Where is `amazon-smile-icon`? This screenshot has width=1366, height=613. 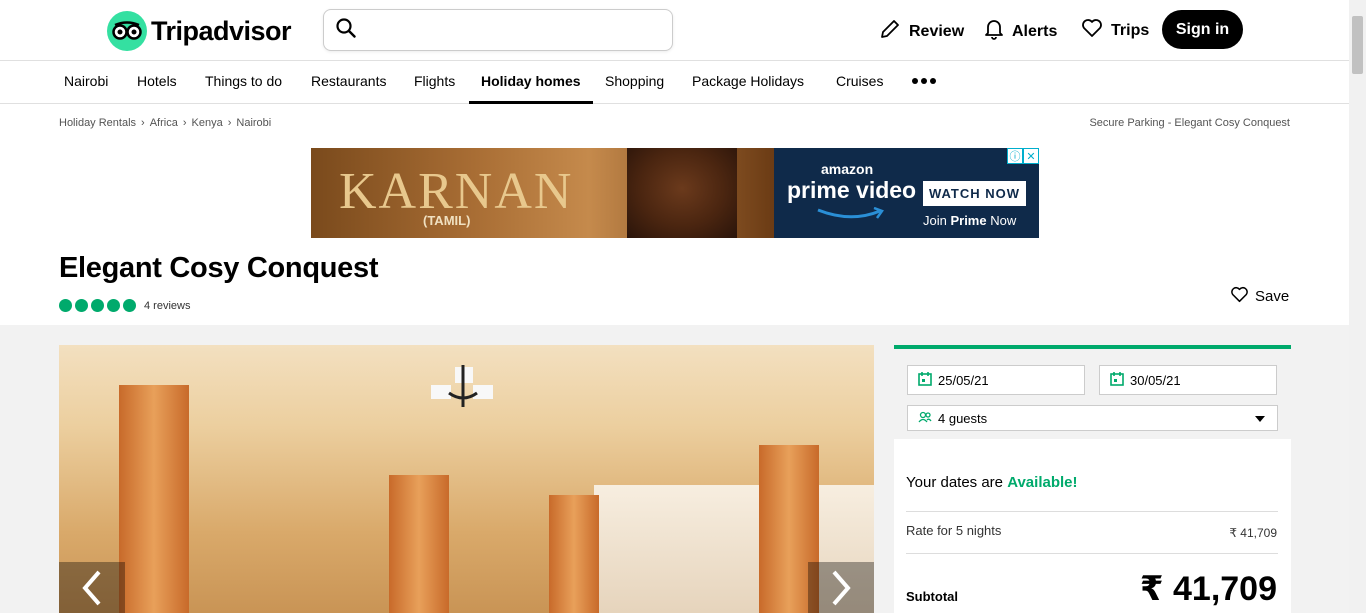 amazon-smile-icon is located at coordinates (850, 213).